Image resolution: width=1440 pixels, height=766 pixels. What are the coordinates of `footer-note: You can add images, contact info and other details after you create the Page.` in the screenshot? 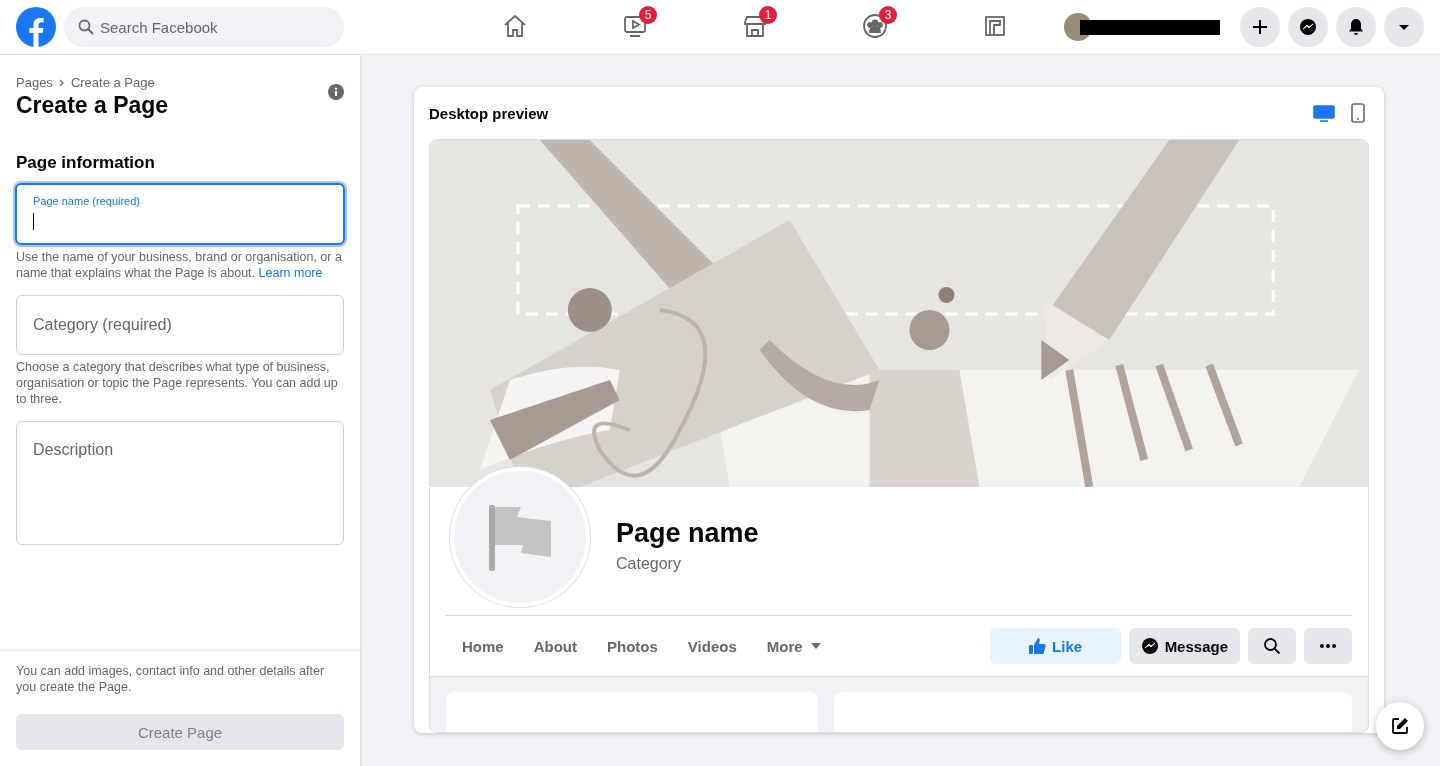 It's located at (171, 679).